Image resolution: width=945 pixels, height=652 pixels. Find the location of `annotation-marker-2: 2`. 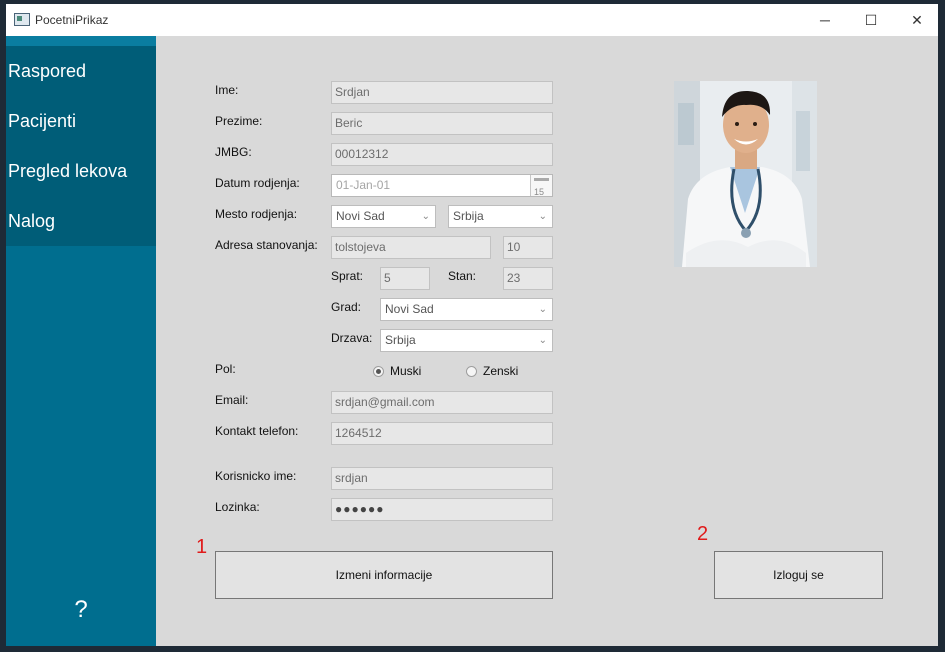

annotation-marker-2: 2 is located at coordinates (703, 534).